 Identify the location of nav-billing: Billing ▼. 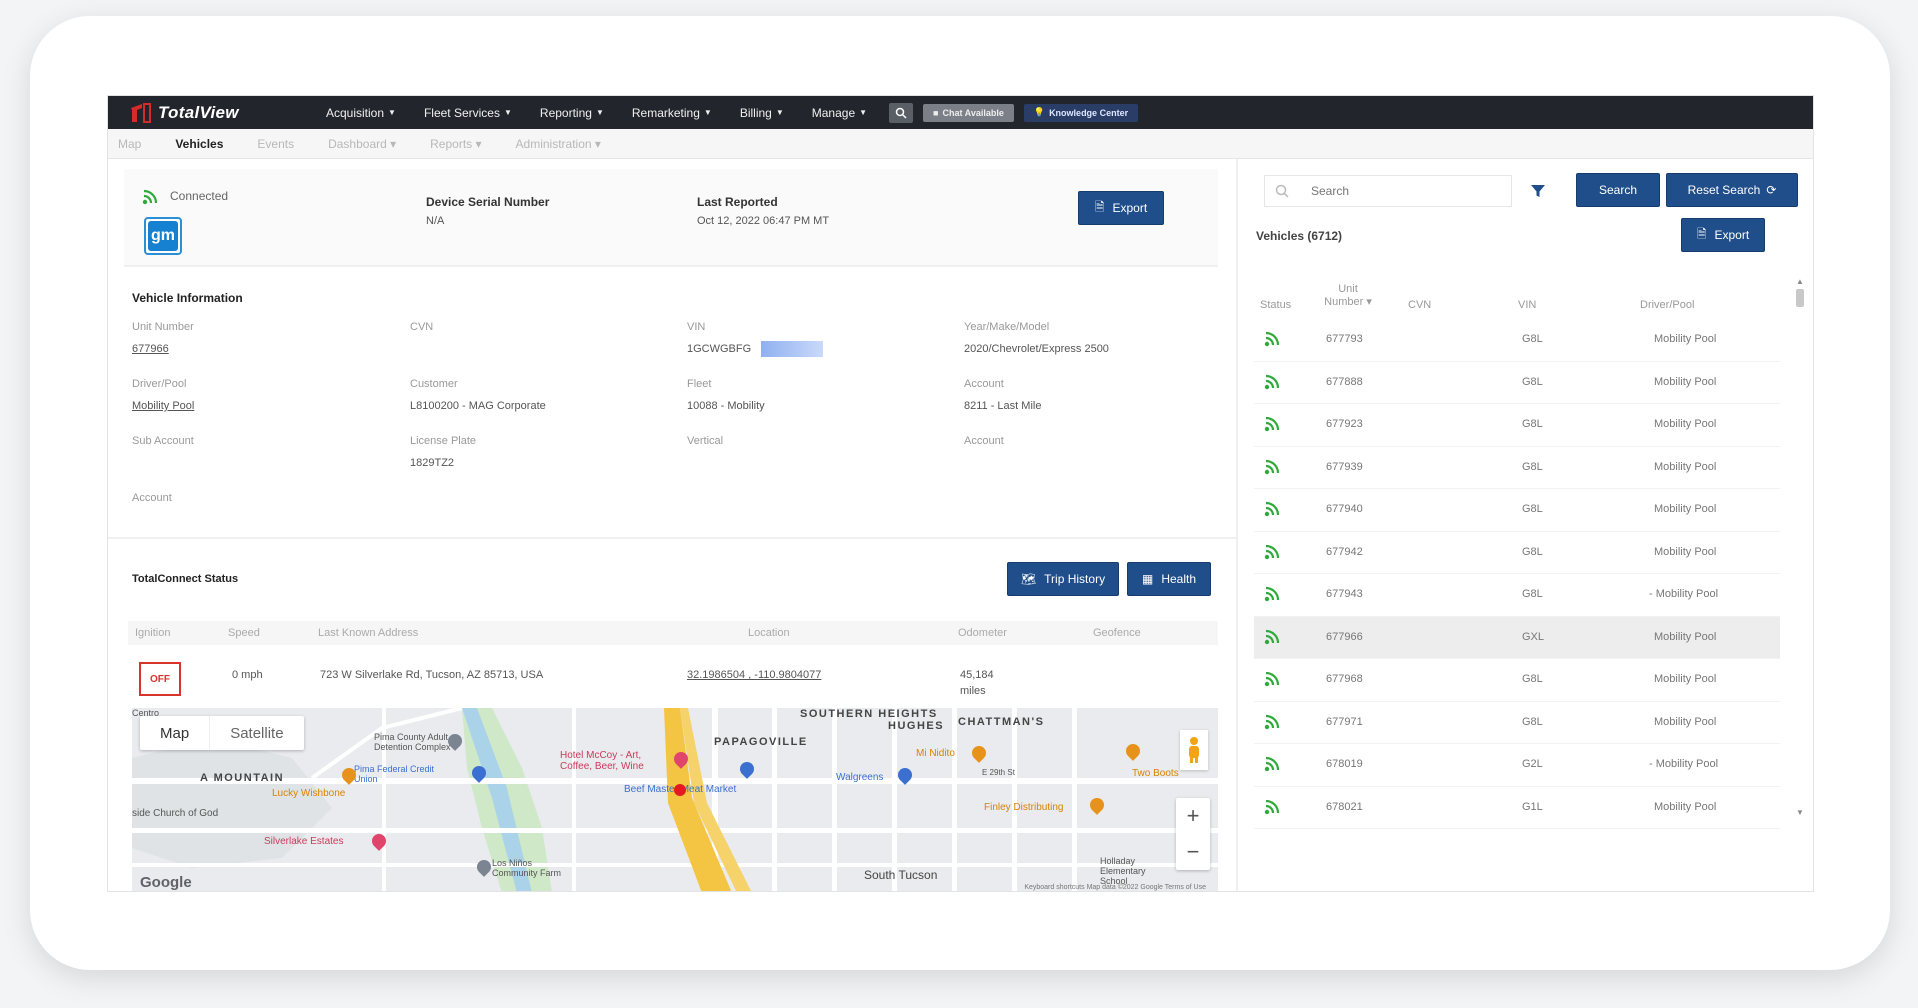
(762, 113).